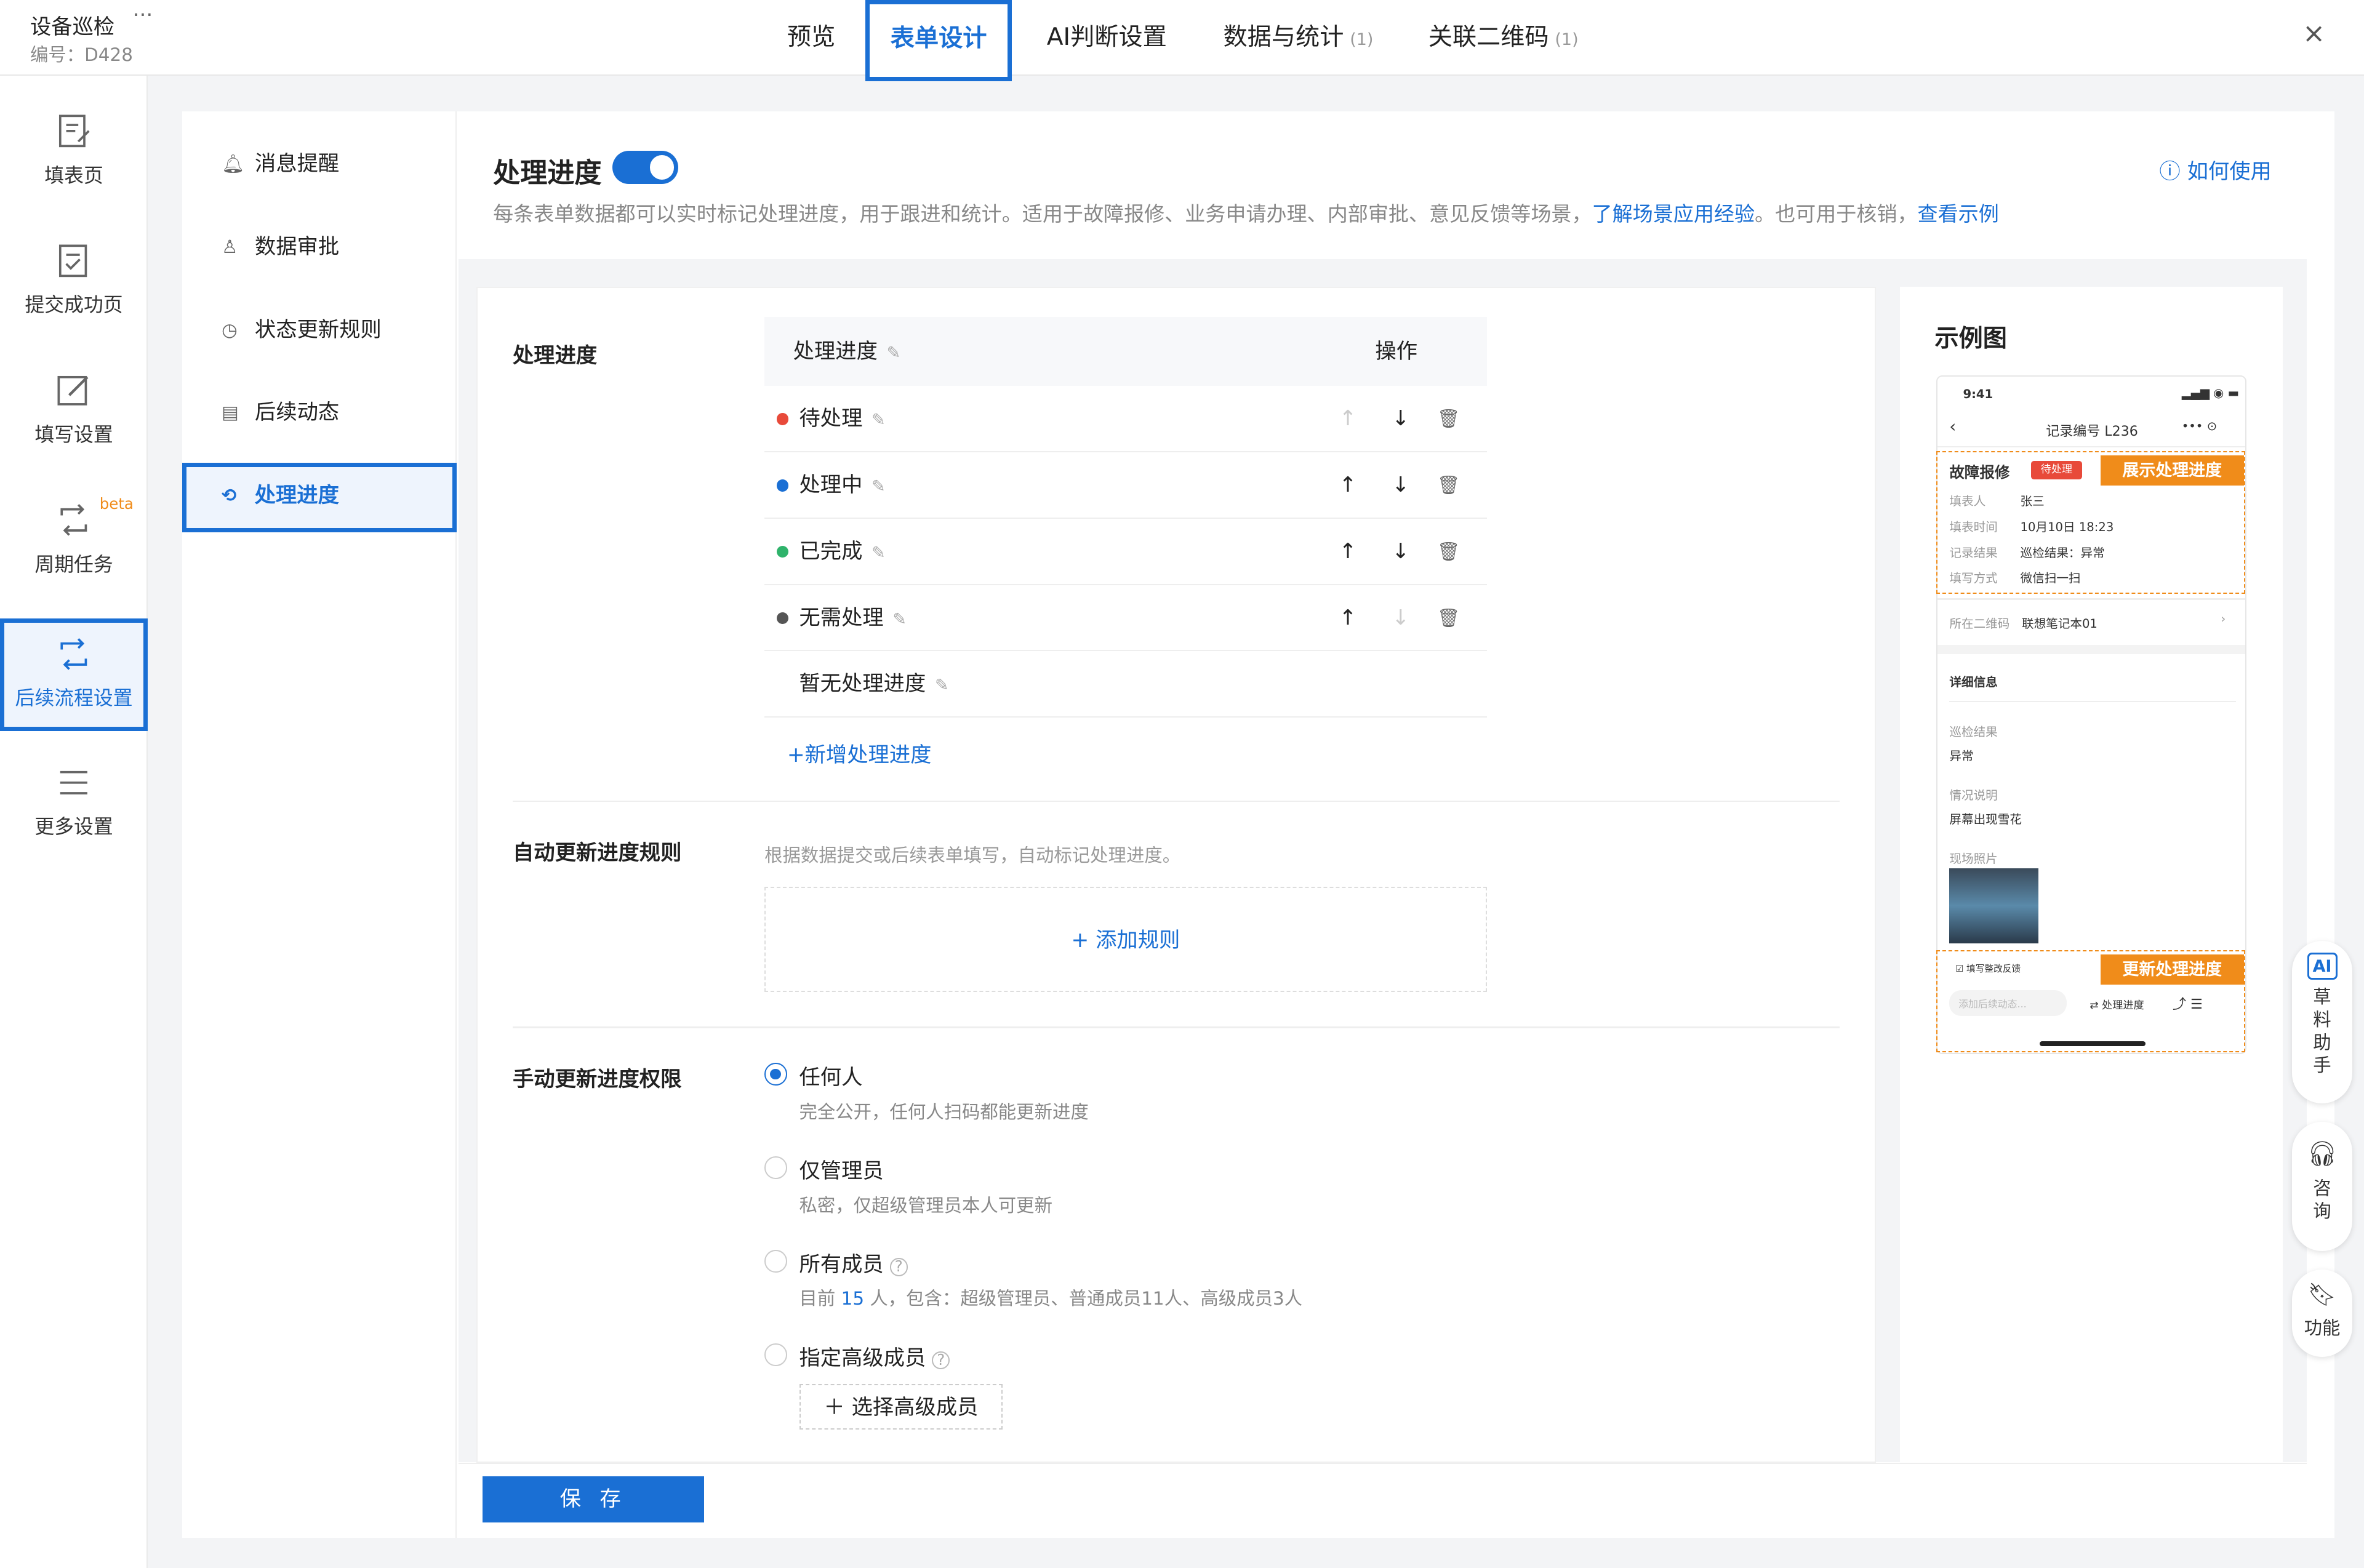  What do you see at coordinates (319, 164) in the screenshot?
I see `subnav-message-reminder: 🔔︎消息提醒` at bounding box center [319, 164].